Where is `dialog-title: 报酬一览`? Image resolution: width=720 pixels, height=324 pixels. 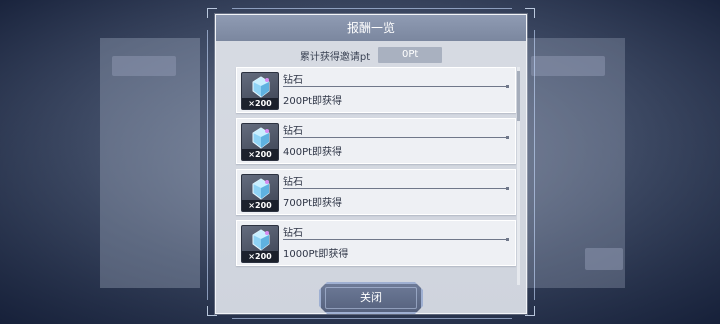 dialog-title: 报酬一览 is located at coordinates (371, 28).